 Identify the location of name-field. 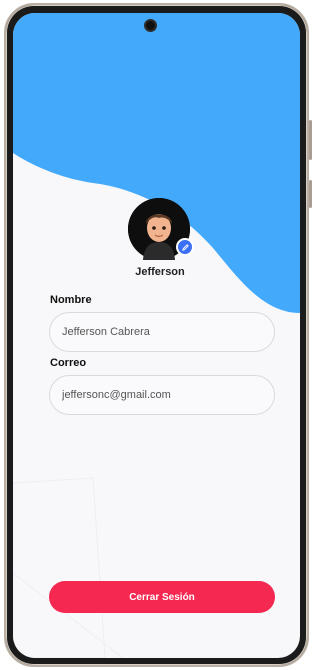
(162, 332).